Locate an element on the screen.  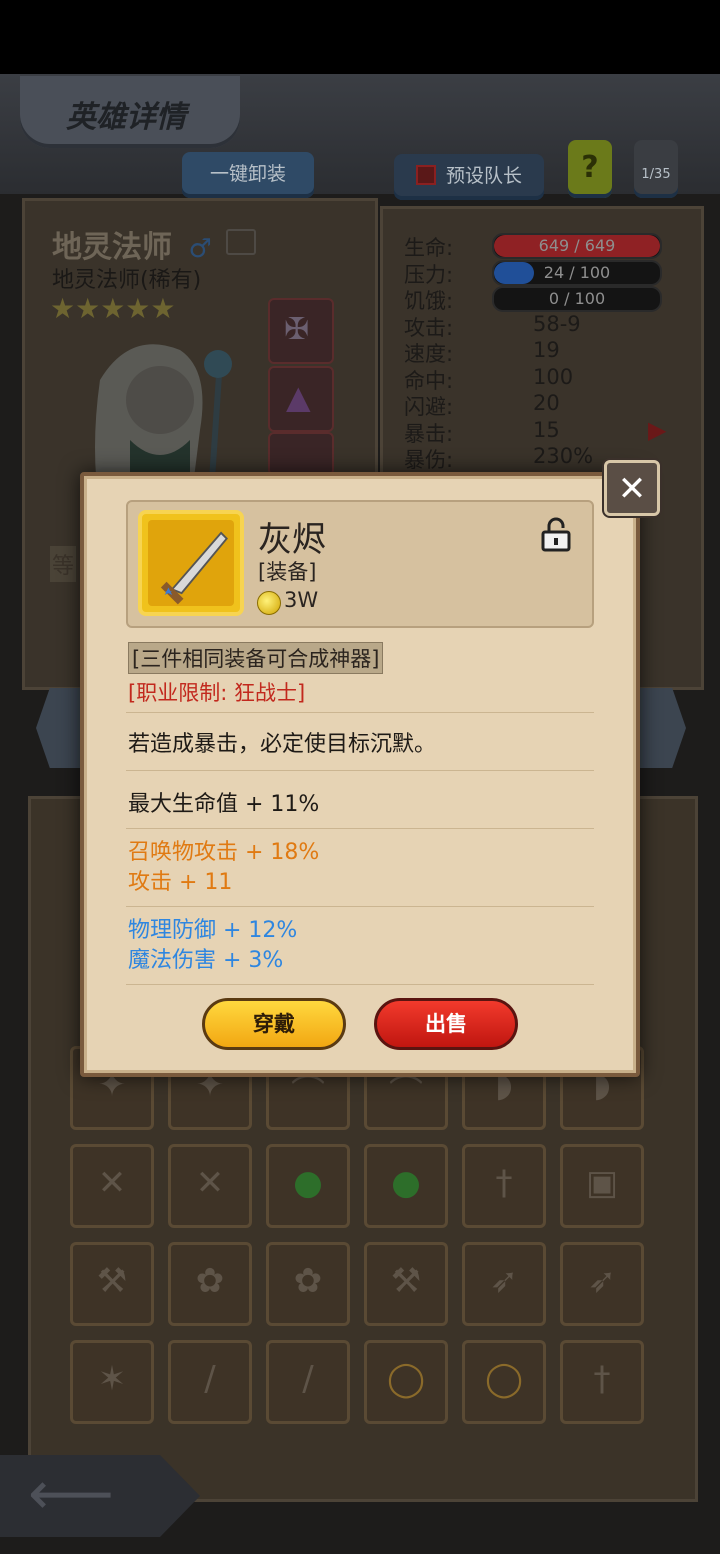
back-arrow-icon: ⟵ is located at coordinates (71, 1494).